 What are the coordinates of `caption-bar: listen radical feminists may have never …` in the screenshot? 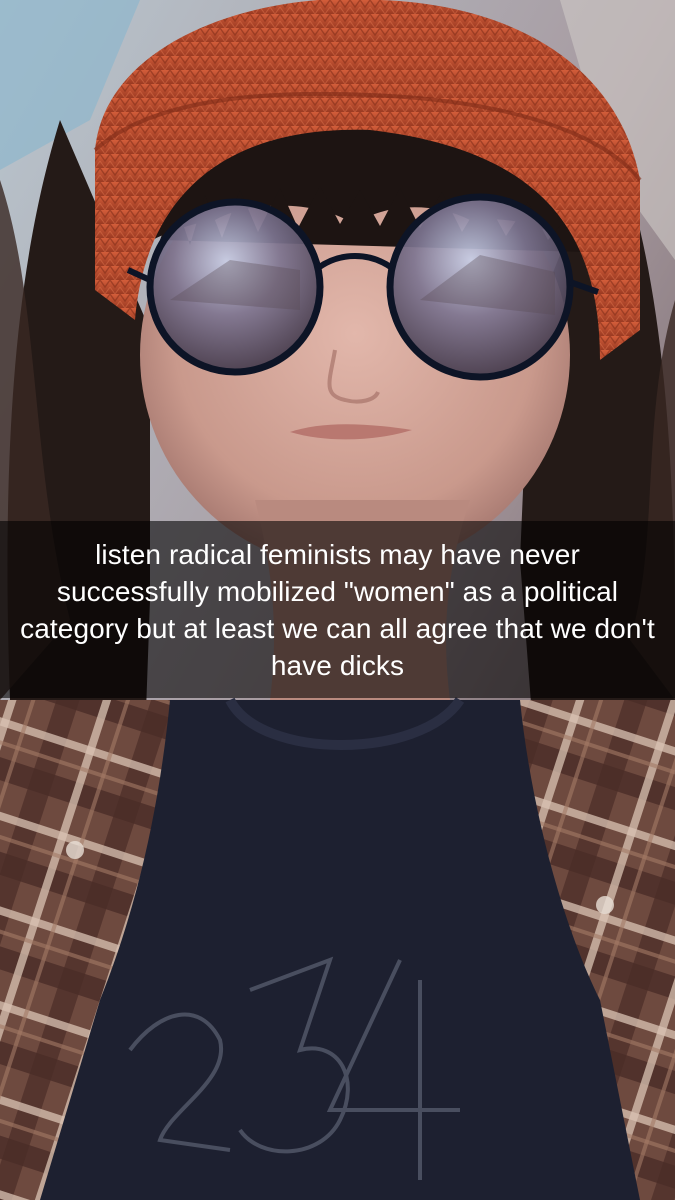 It's located at (337, 609).